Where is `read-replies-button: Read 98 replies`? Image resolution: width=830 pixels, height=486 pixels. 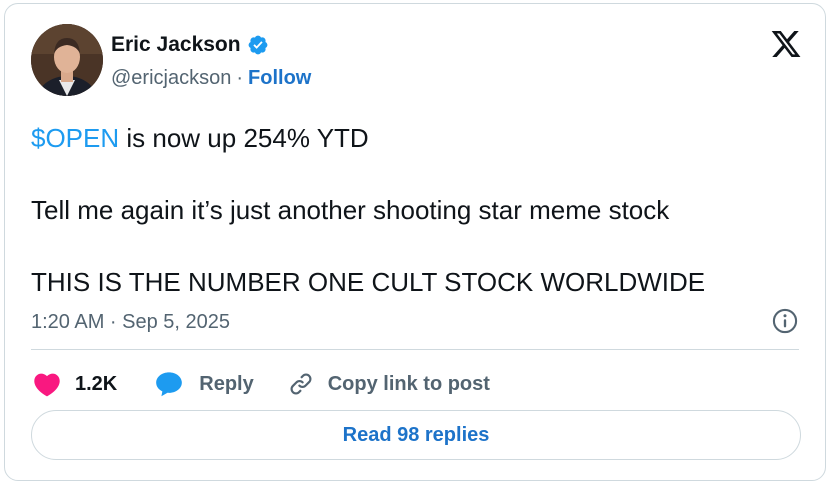 read-replies-button: Read 98 replies is located at coordinates (416, 435).